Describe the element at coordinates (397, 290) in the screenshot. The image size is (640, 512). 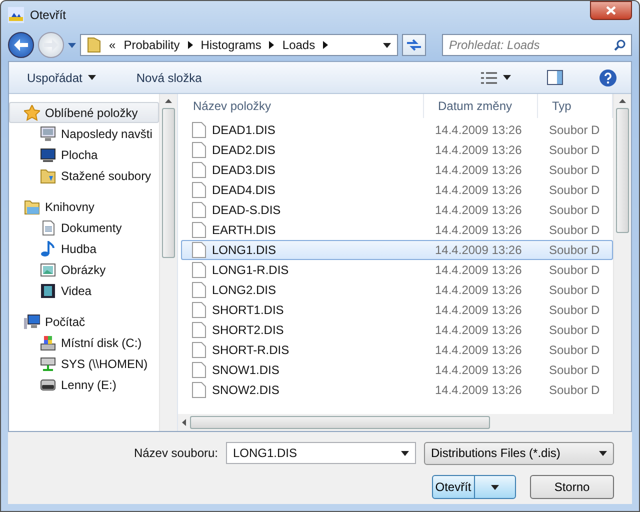
I see `file-row: LONG2.DIS 14.4.2009 13:26 Soubor D` at that location.